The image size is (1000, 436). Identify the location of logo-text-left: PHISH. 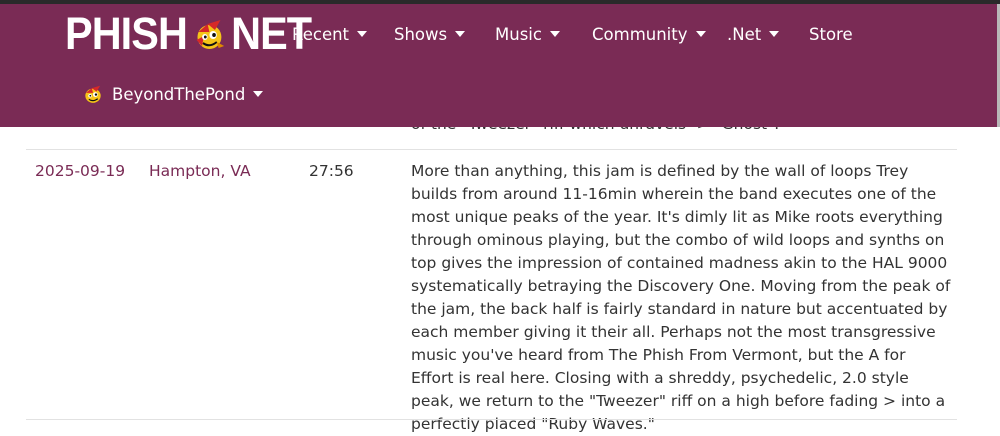
(126, 33).